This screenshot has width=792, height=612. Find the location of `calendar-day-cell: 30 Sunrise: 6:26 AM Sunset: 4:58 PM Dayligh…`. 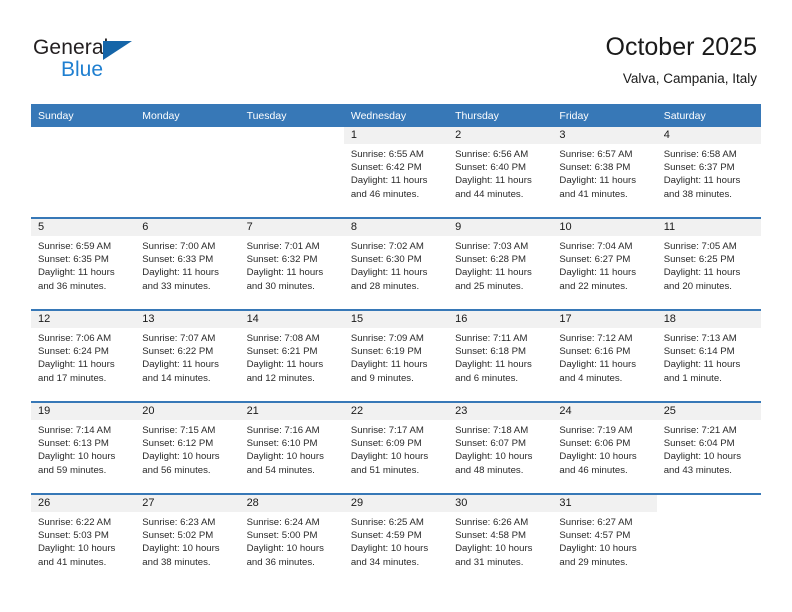

calendar-day-cell: 30 Sunrise: 6:26 AM Sunset: 4:58 PM Dayligh… is located at coordinates (500, 540).